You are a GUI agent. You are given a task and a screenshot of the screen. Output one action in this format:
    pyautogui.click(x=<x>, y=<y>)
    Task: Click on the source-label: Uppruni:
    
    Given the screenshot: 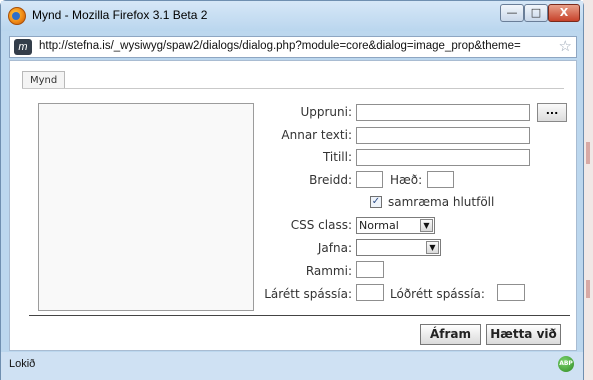 What is the action you would take?
    pyautogui.click(x=326, y=112)
    